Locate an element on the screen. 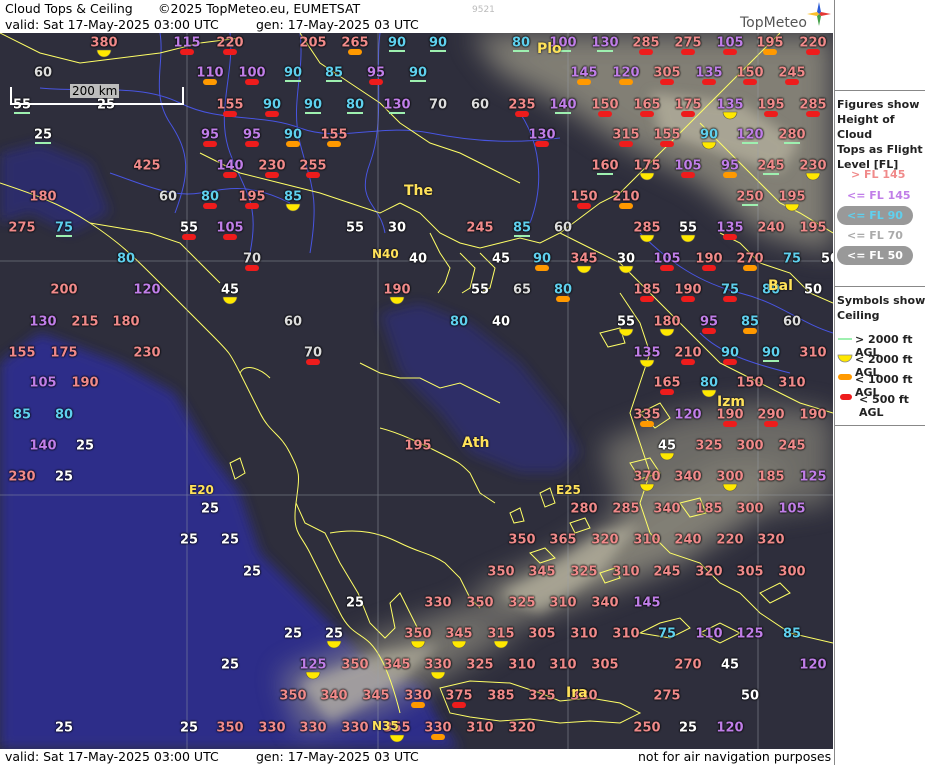 This screenshot has height=765, width=925. cloud-top-label: 140 is located at coordinates (230, 166).